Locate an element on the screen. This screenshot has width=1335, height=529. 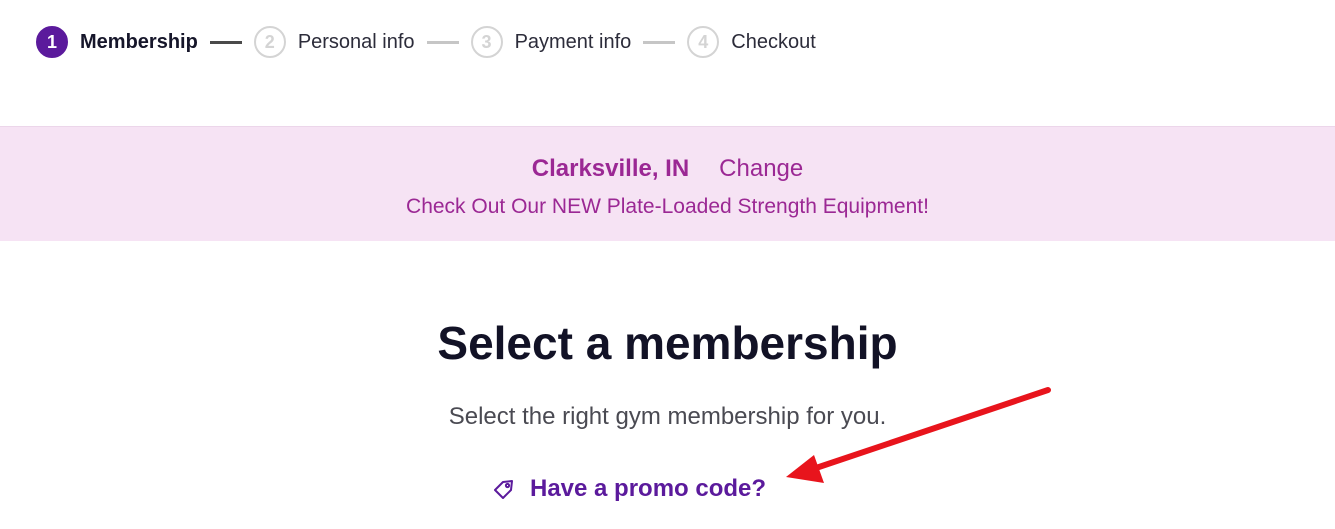
promo-code-link: Have a promo code? is located at coordinates (629, 489).